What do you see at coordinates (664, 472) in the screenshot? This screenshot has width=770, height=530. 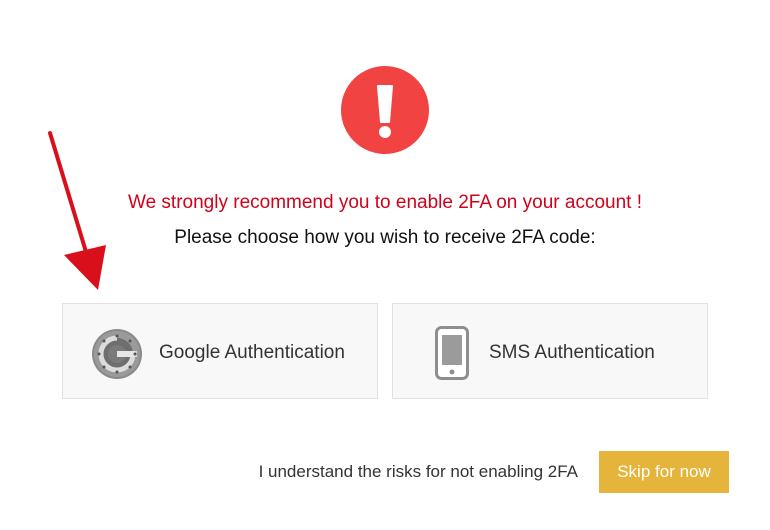 I see `skip-for-now-button: Skip for now` at bounding box center [664, 472].